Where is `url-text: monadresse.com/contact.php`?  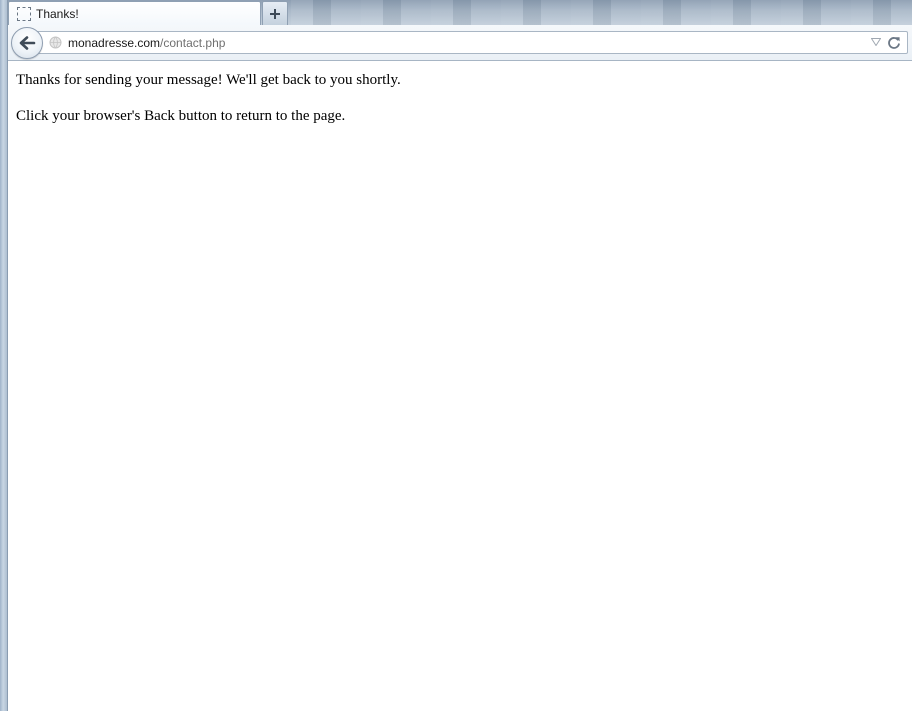 url-text: monadresse.com/contact.php is located at coordinates (146, 43).